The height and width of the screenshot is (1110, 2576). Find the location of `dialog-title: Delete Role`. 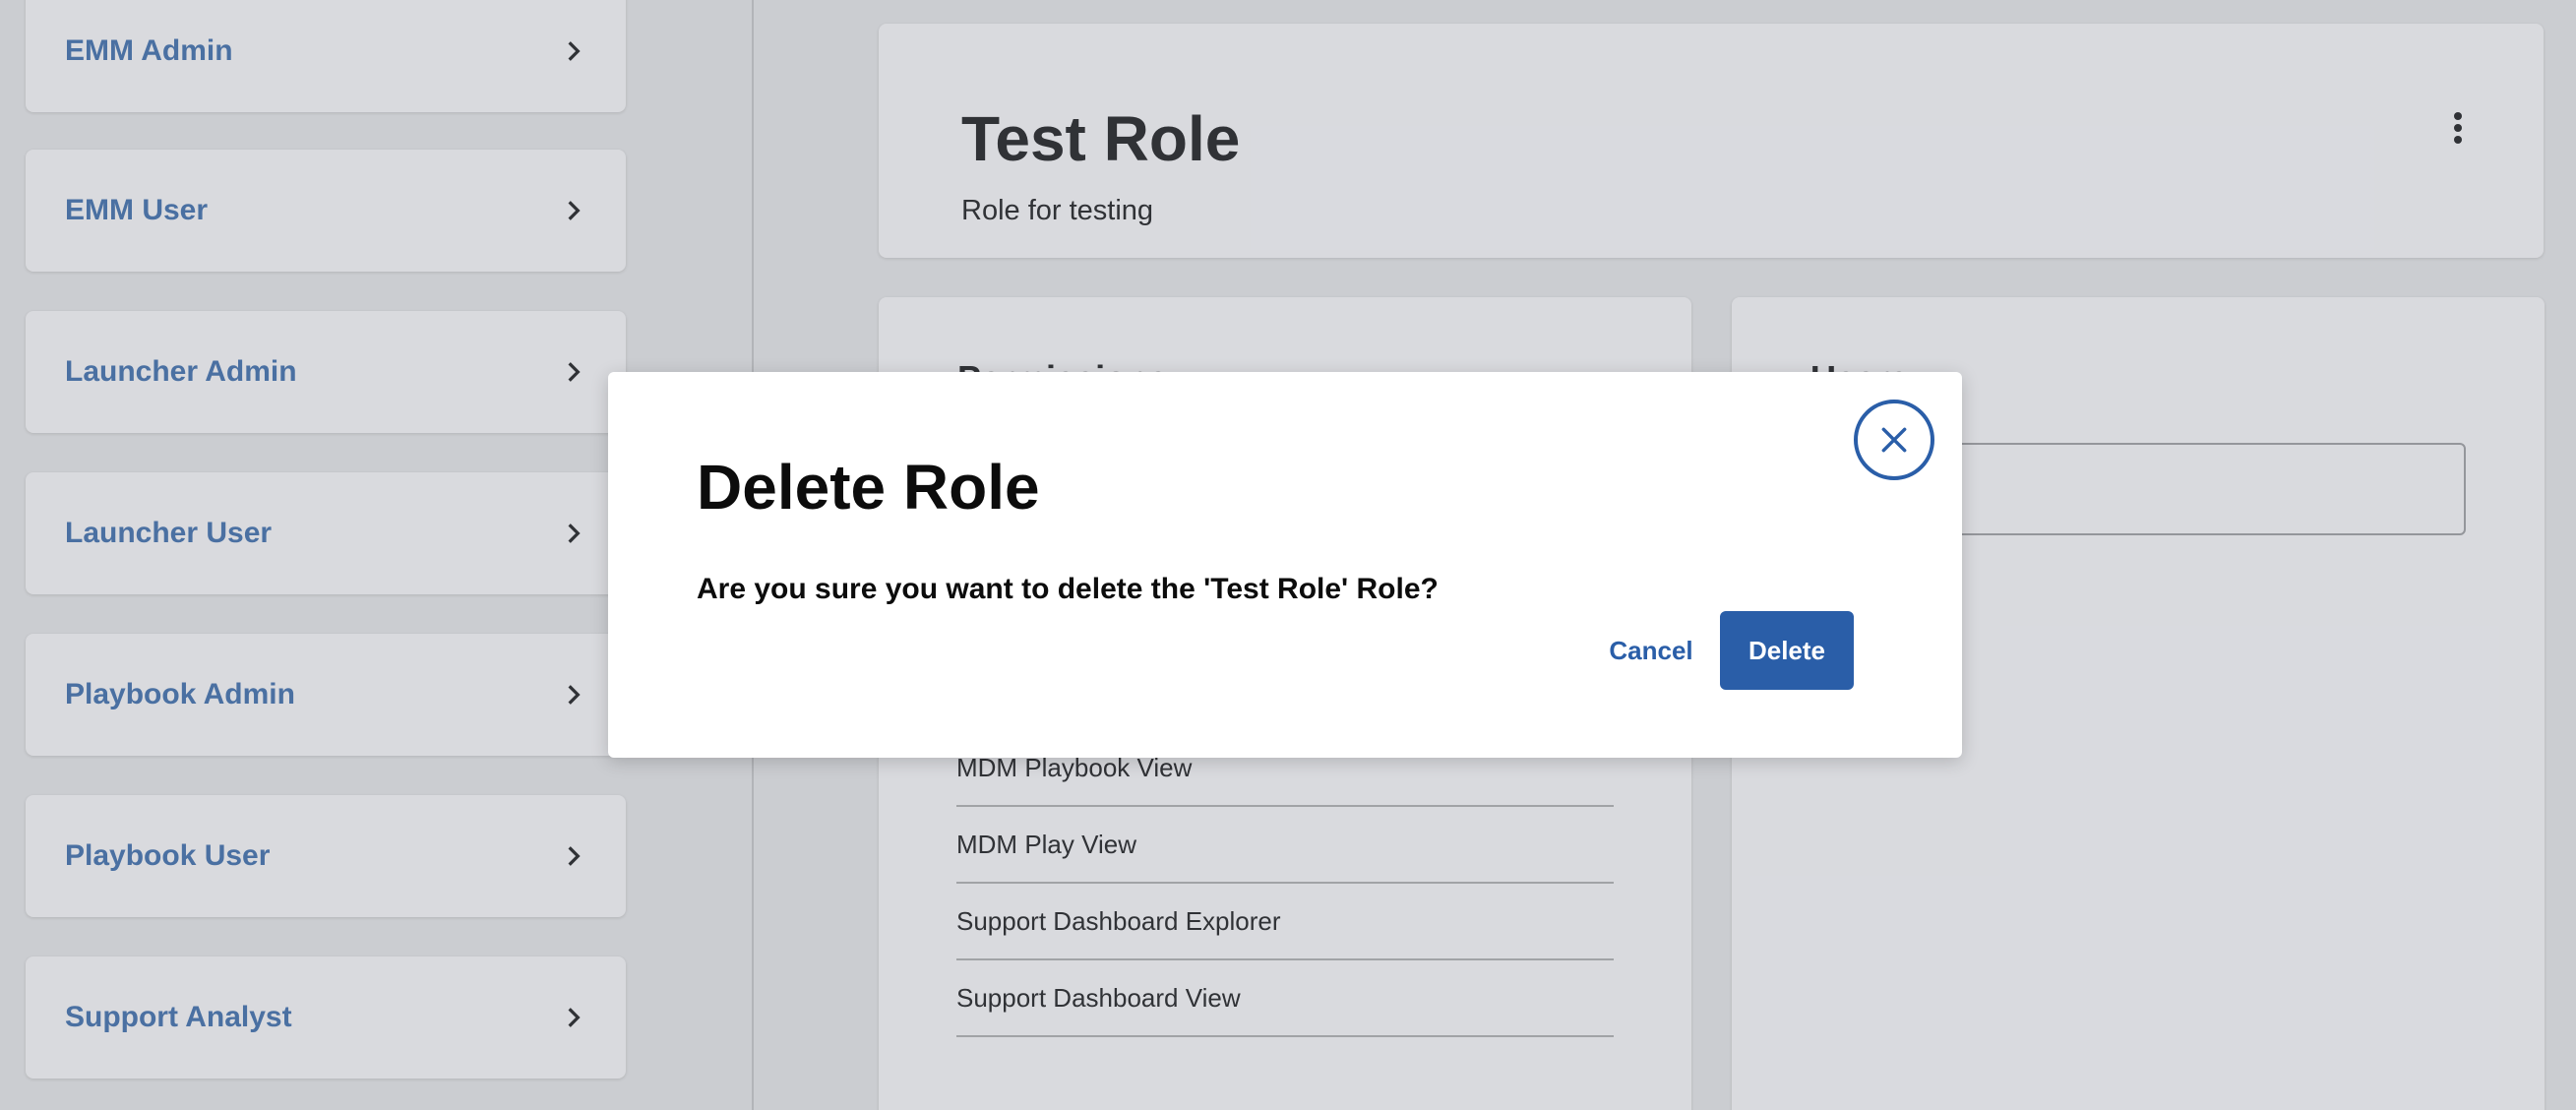

dialog-title: Delete Role is located at coordinates (868, 487).